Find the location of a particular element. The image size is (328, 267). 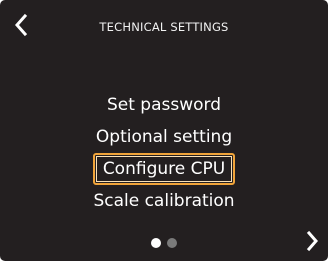

menu-item-configure-cpu: Configure CPU is located at coordinates (164, 169).